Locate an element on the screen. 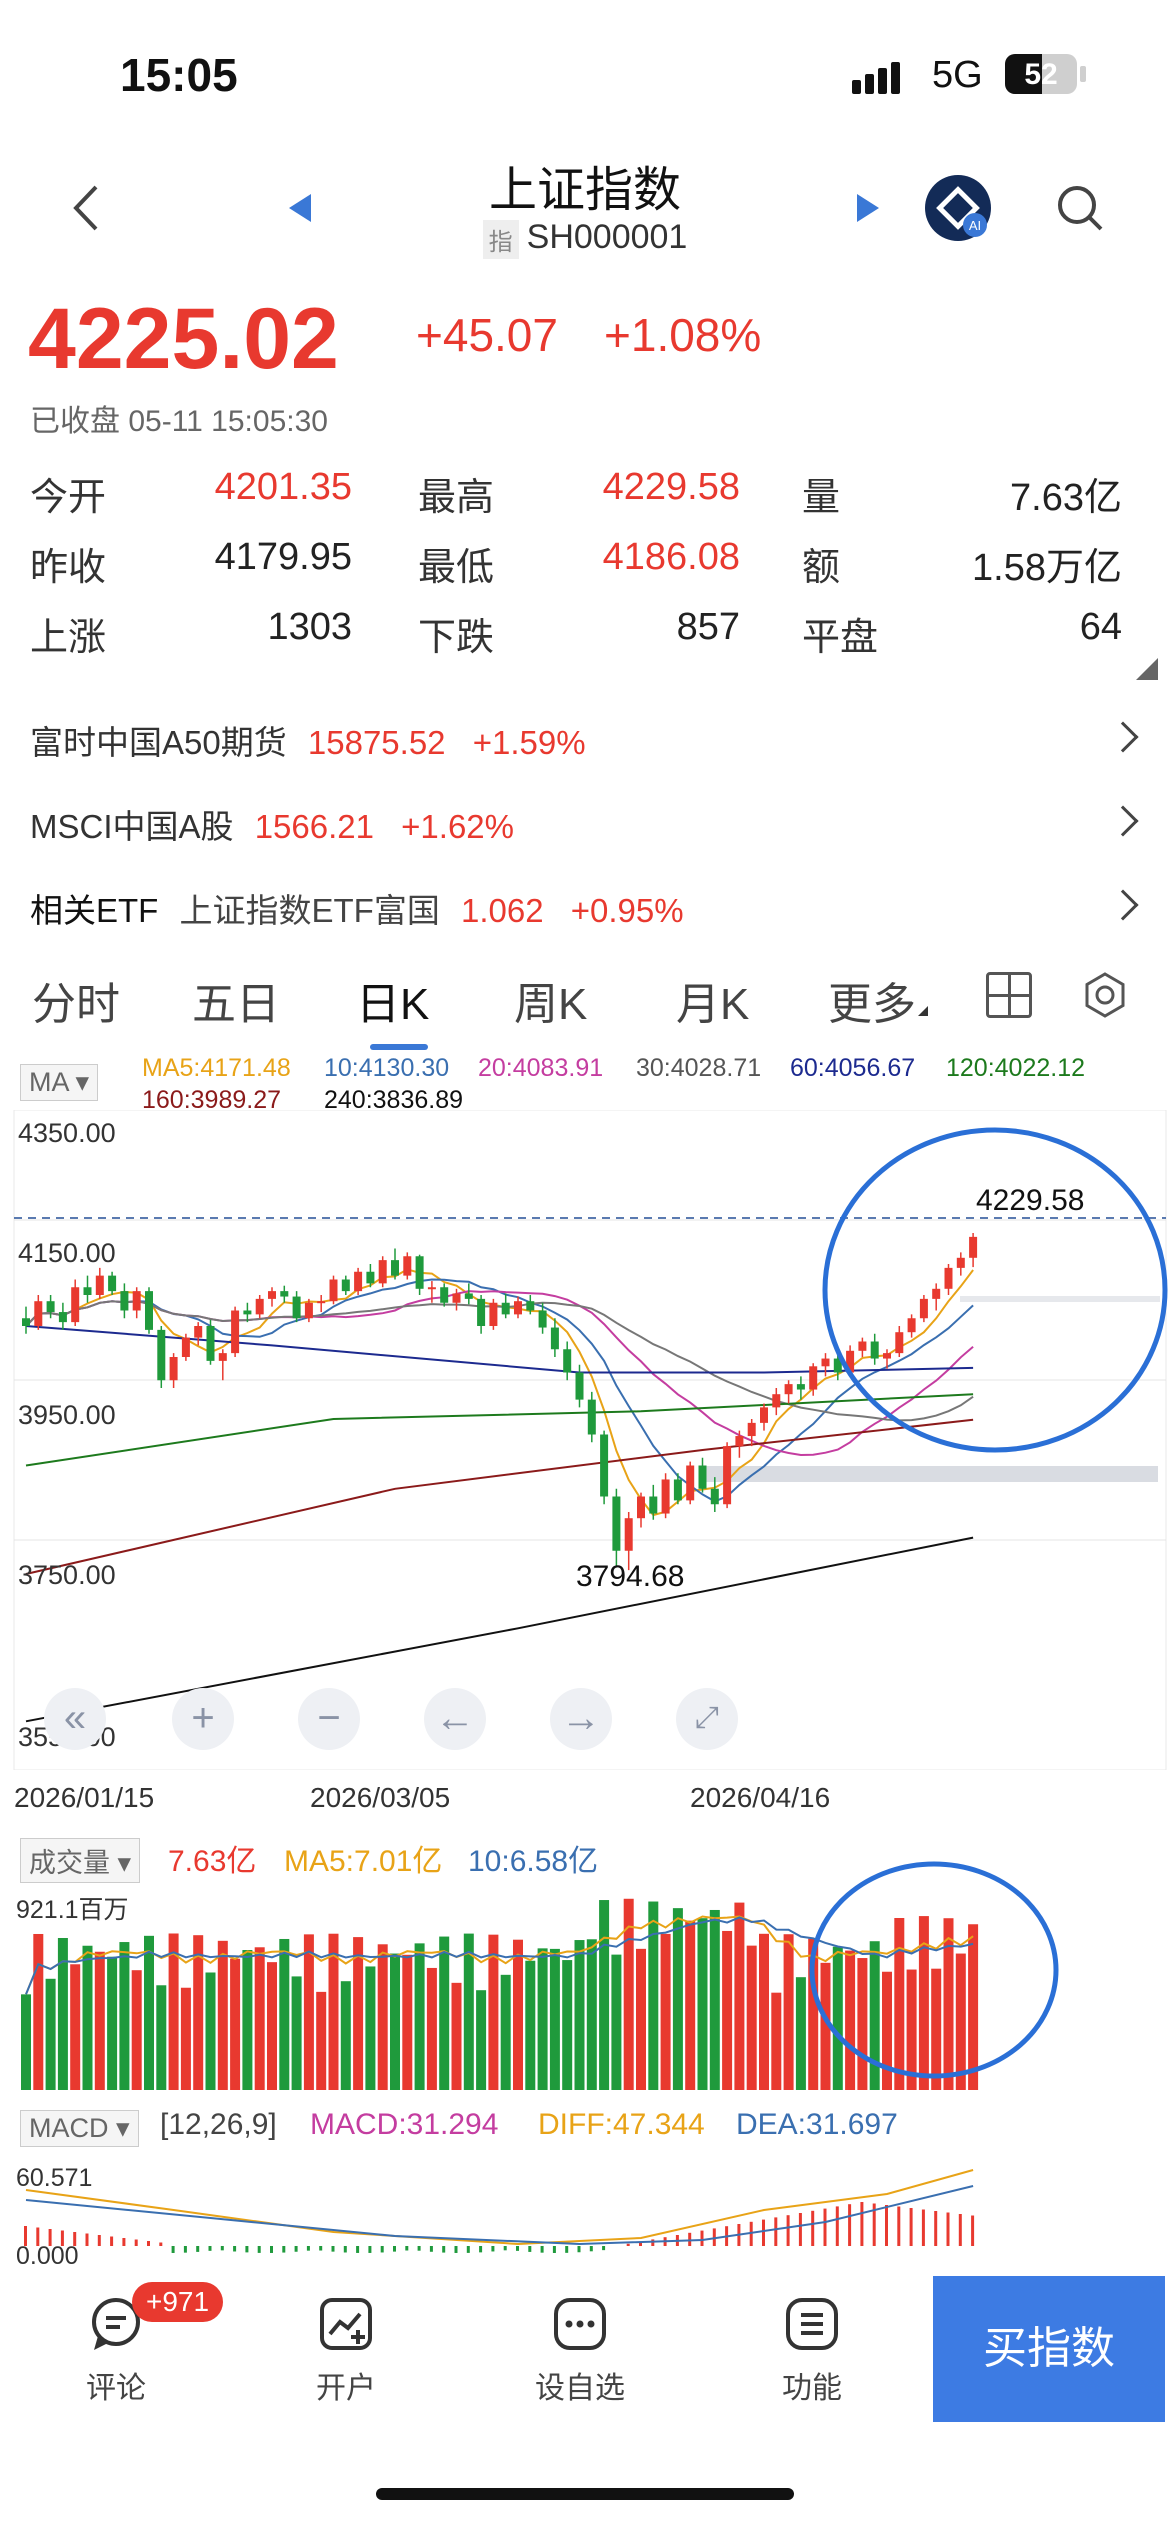 The height and width of the screenshot is (2532, 1170). zoom-out-button: − is located at coordinates (329, 1719).